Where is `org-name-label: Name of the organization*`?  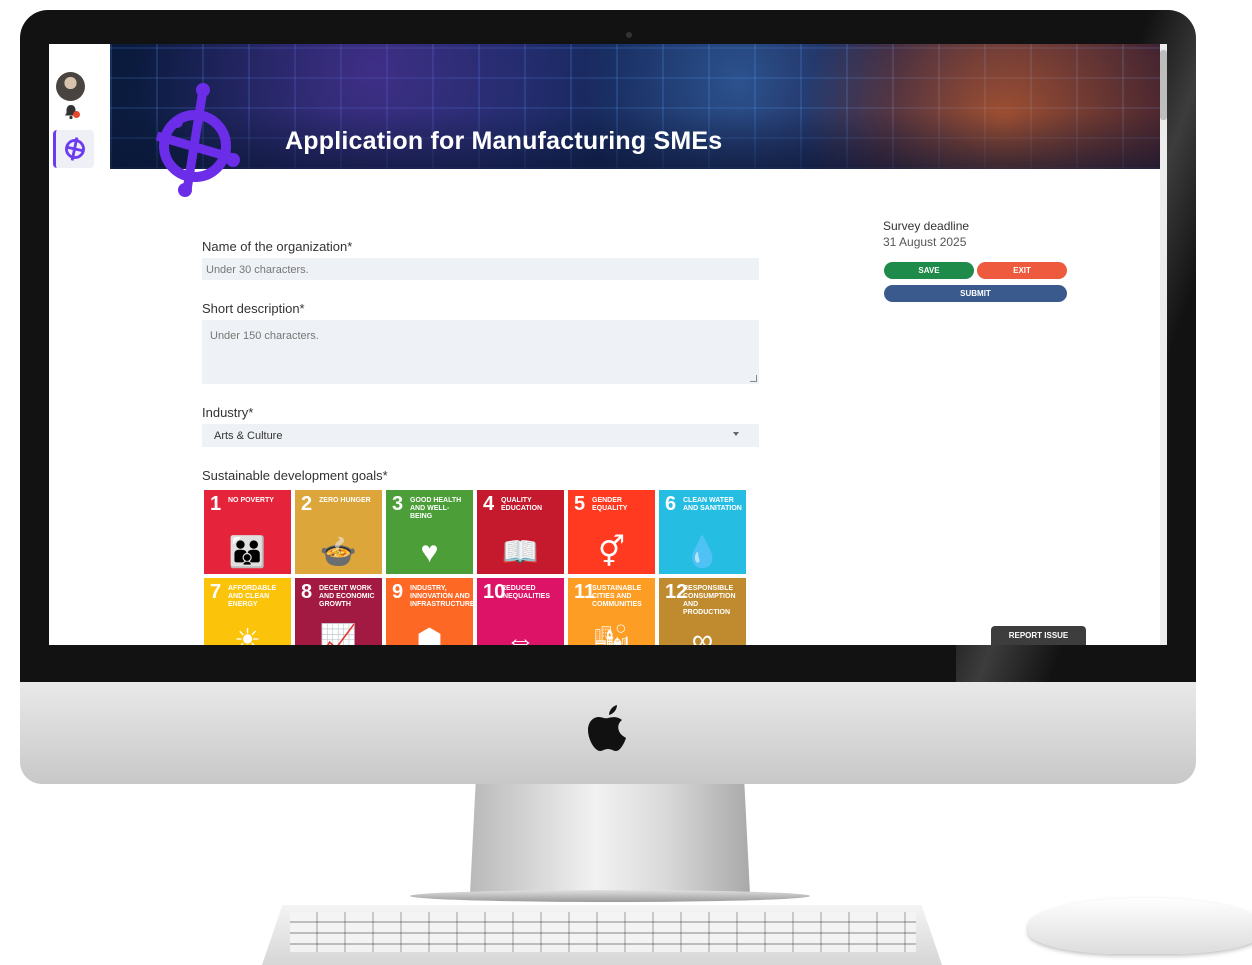 org-name-label: Name of the organization* is located at coordinates (277, 246).